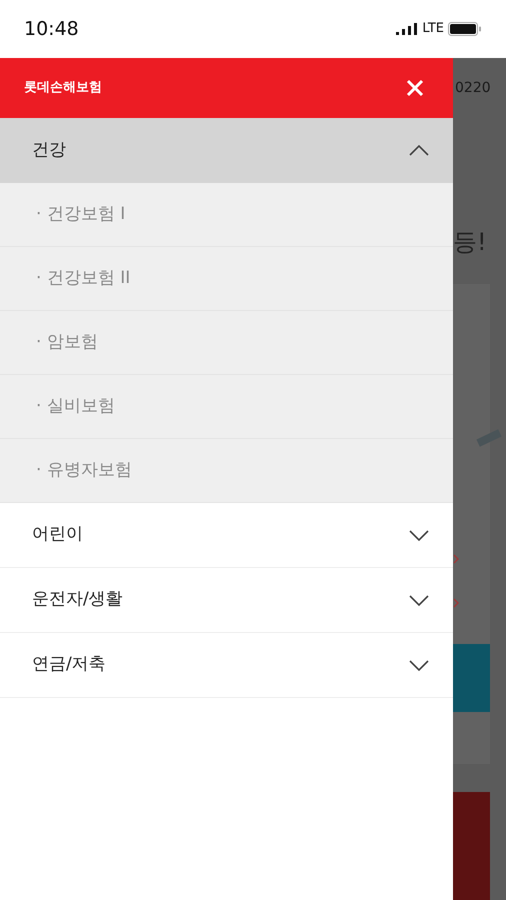  I want to click on page-header-text: 0220, so click(473, 88).